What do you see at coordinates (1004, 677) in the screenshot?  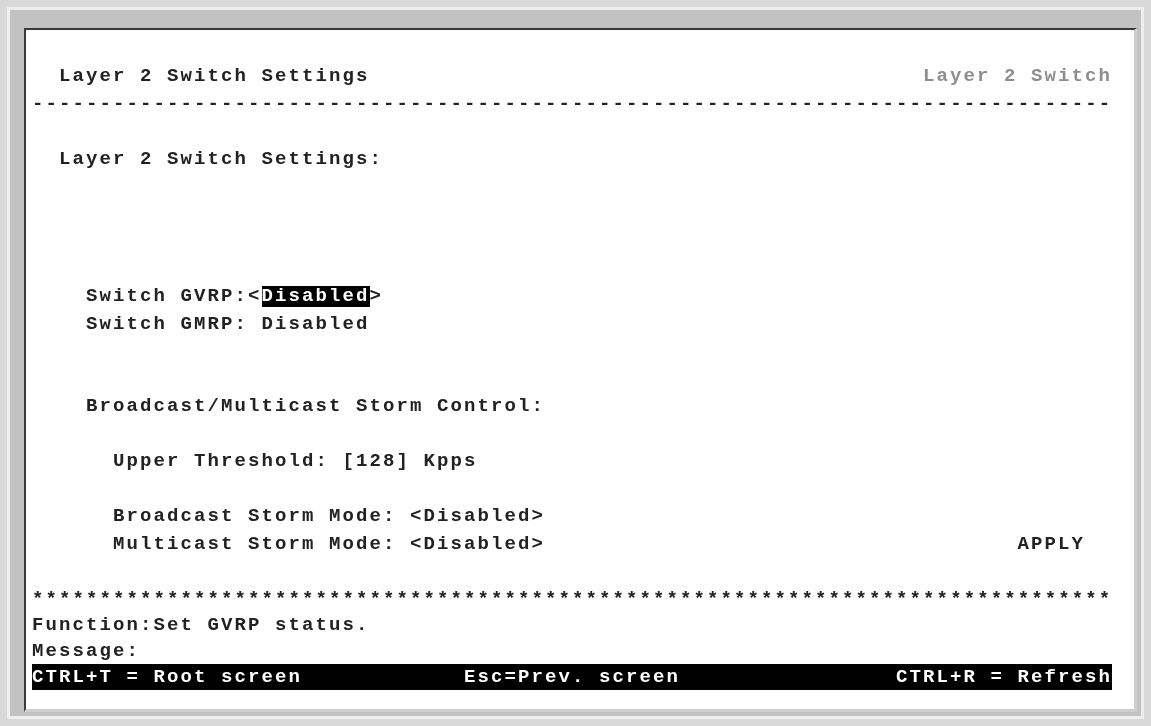 I see `shortcut-hint: CTRL+R = Refresh` at bounding box center [1004, 677].